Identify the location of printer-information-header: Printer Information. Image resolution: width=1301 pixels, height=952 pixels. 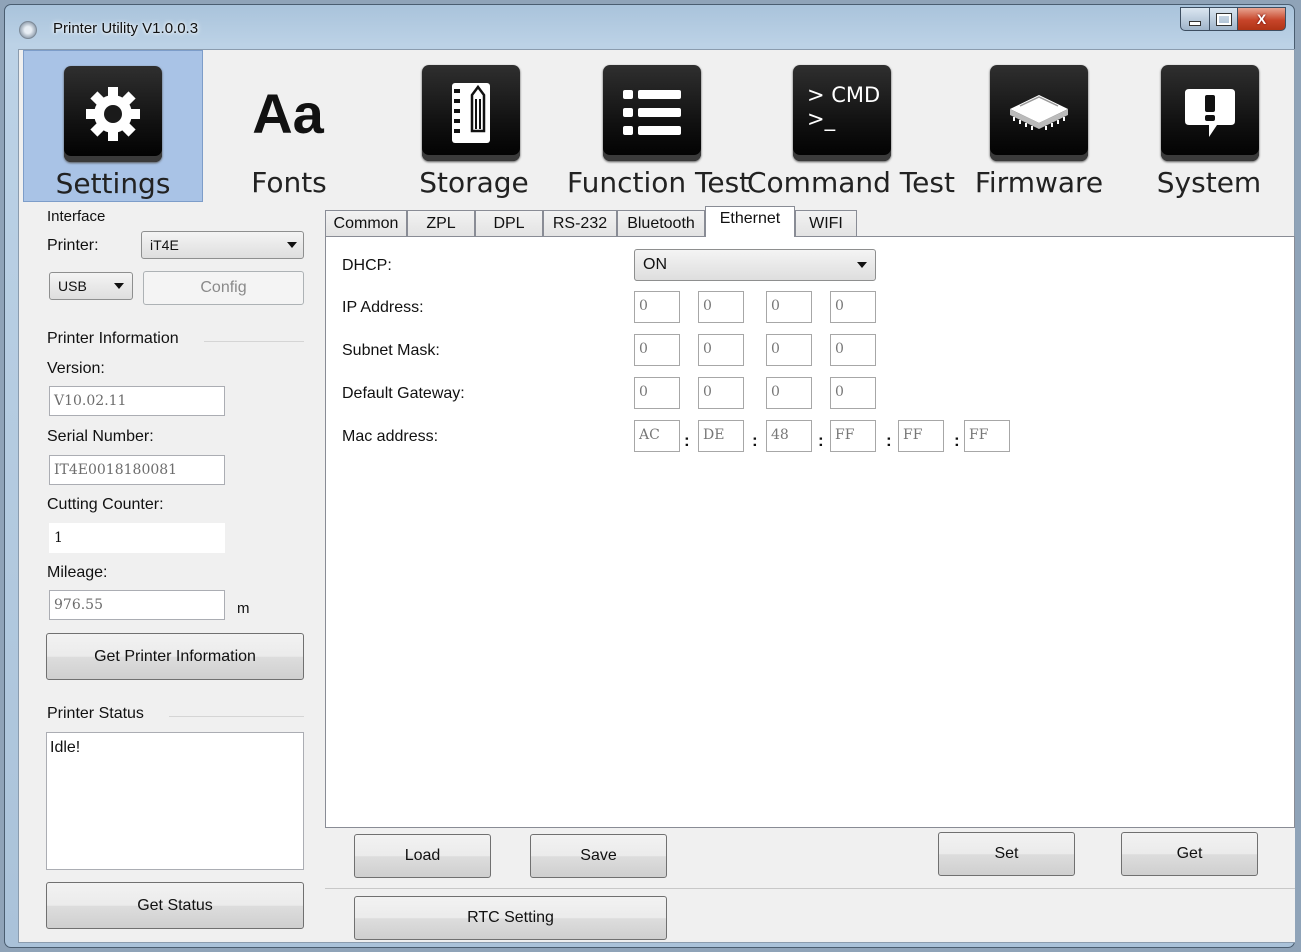
(113, 338).